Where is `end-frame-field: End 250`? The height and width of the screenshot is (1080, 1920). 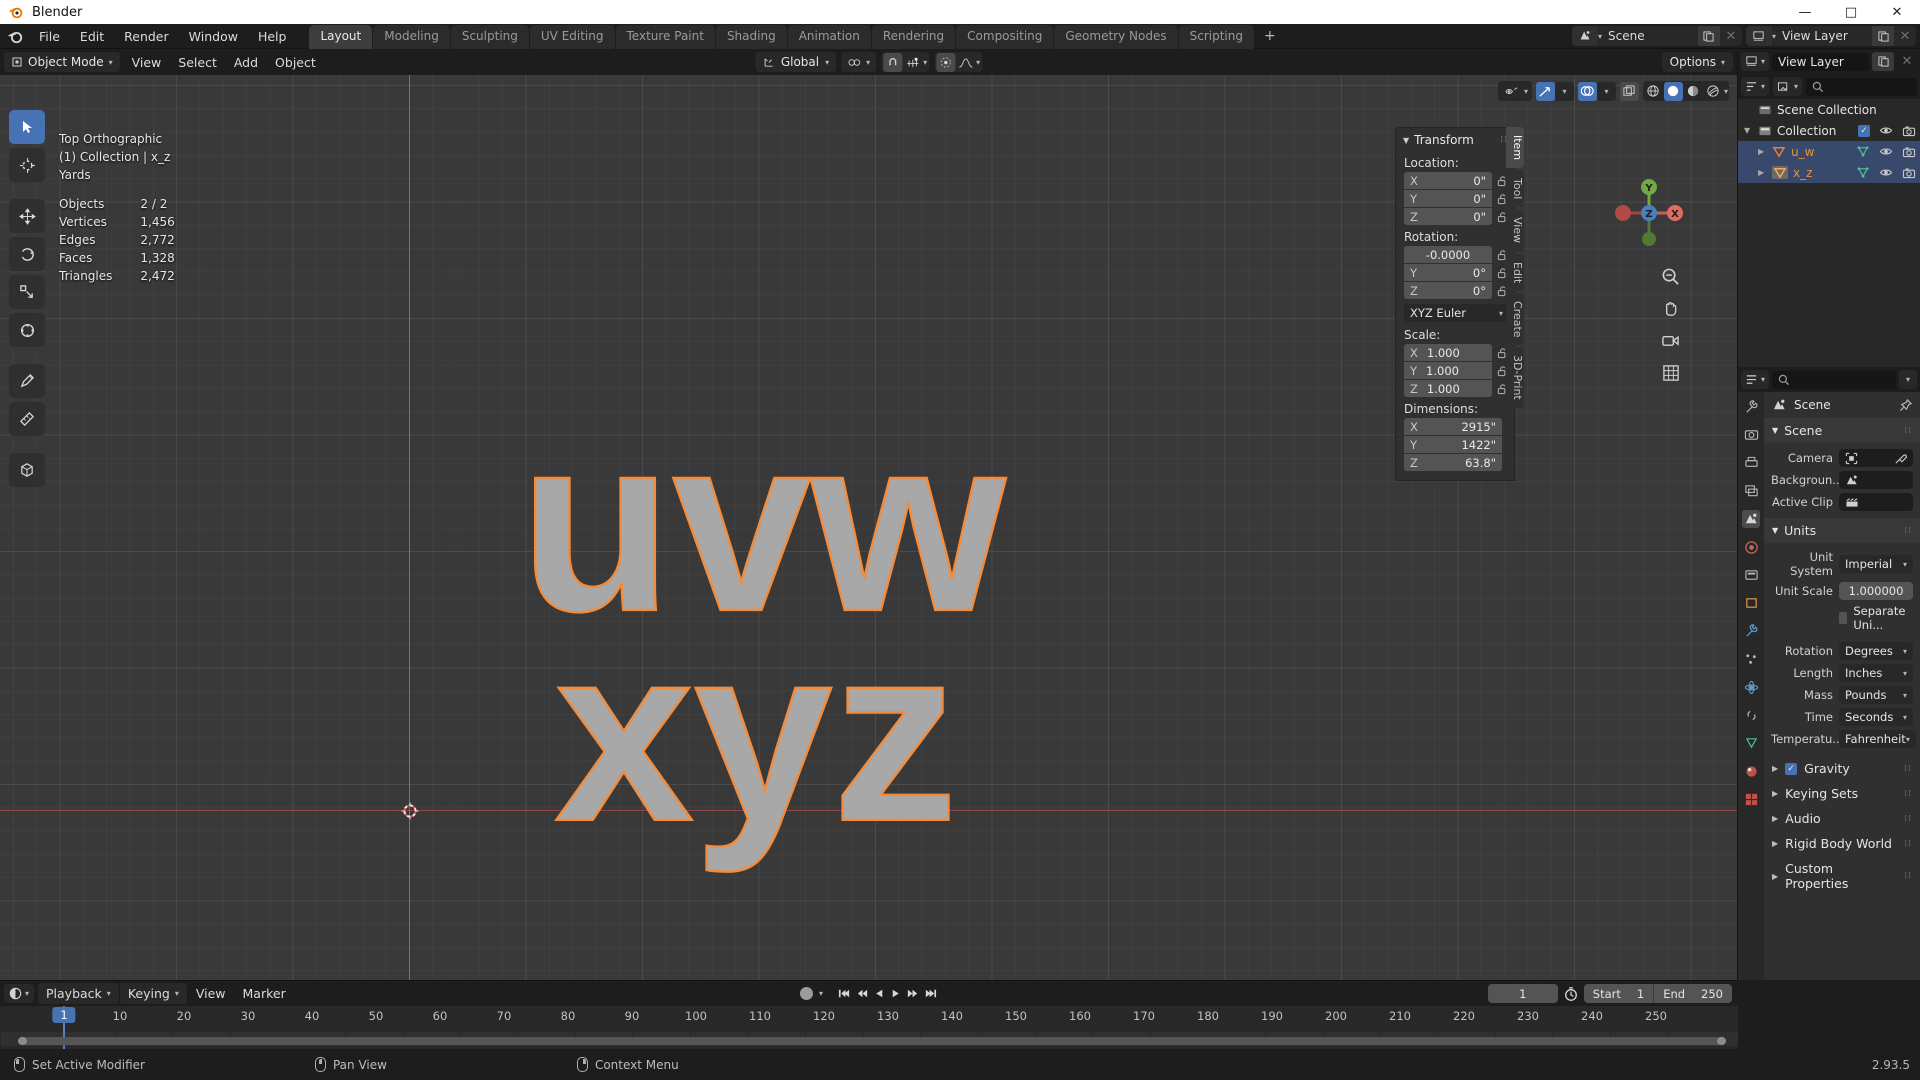 end-frame-field: End 250 is located at coordinates (1693, 994).